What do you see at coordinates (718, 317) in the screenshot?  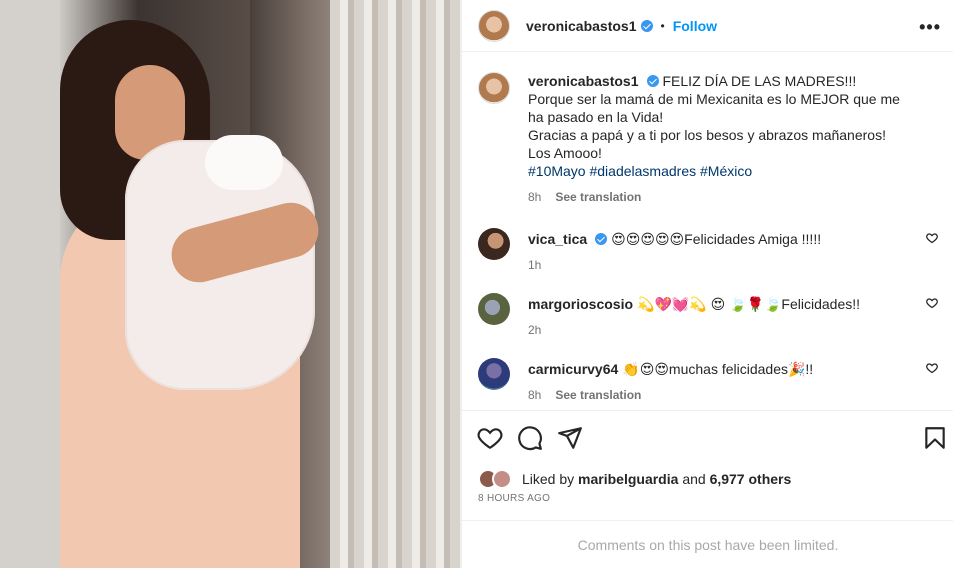 I see `comment-text: margorioscosio 💫💖💓💫 😍 🍃🌹🍃Felicidades!! 2h` at bounding box center [718, 317].